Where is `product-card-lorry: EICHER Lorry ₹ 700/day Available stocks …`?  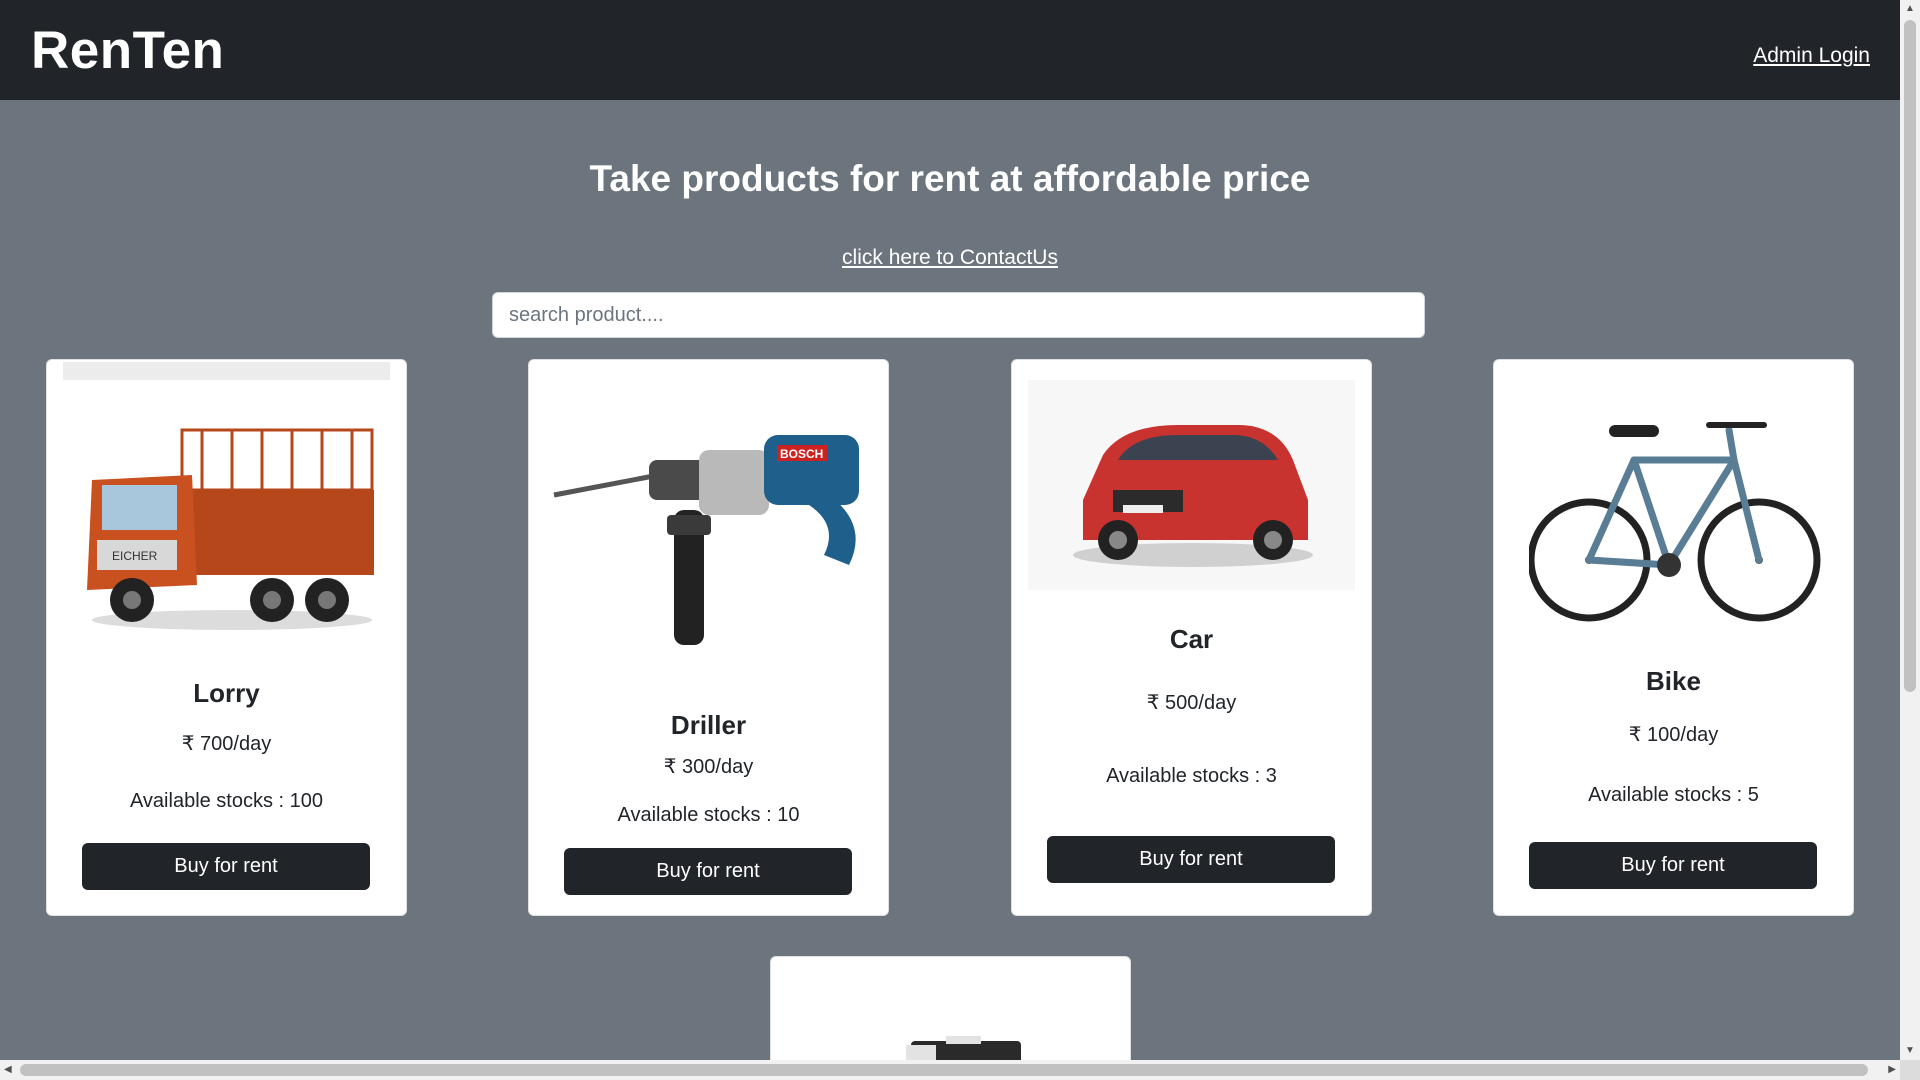
product-card-lorry: EICHER Lorry ₹ 700/day Available stocks … is located at coordinates (226, 637).